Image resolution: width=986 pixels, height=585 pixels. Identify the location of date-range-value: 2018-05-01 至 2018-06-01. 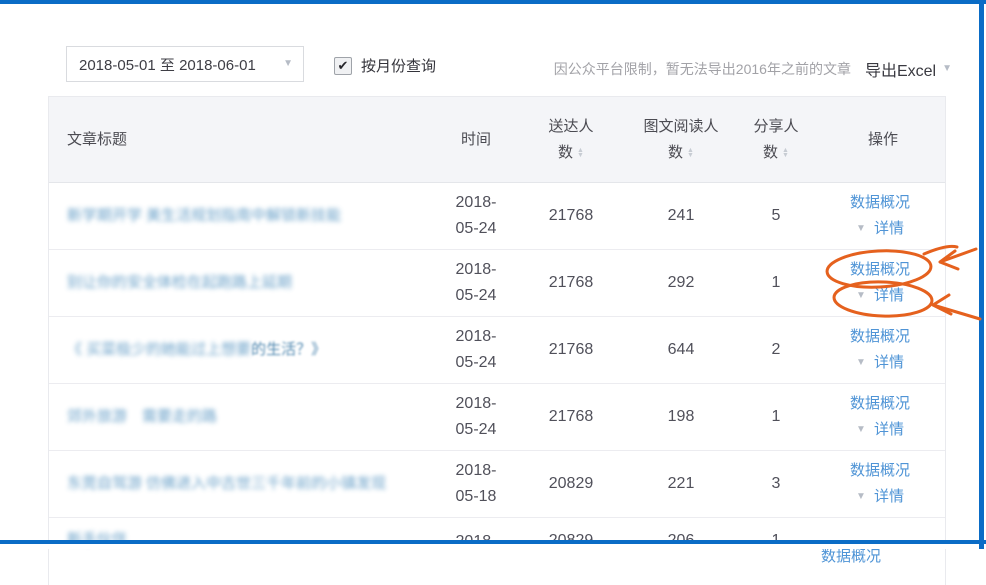
(167, 65).